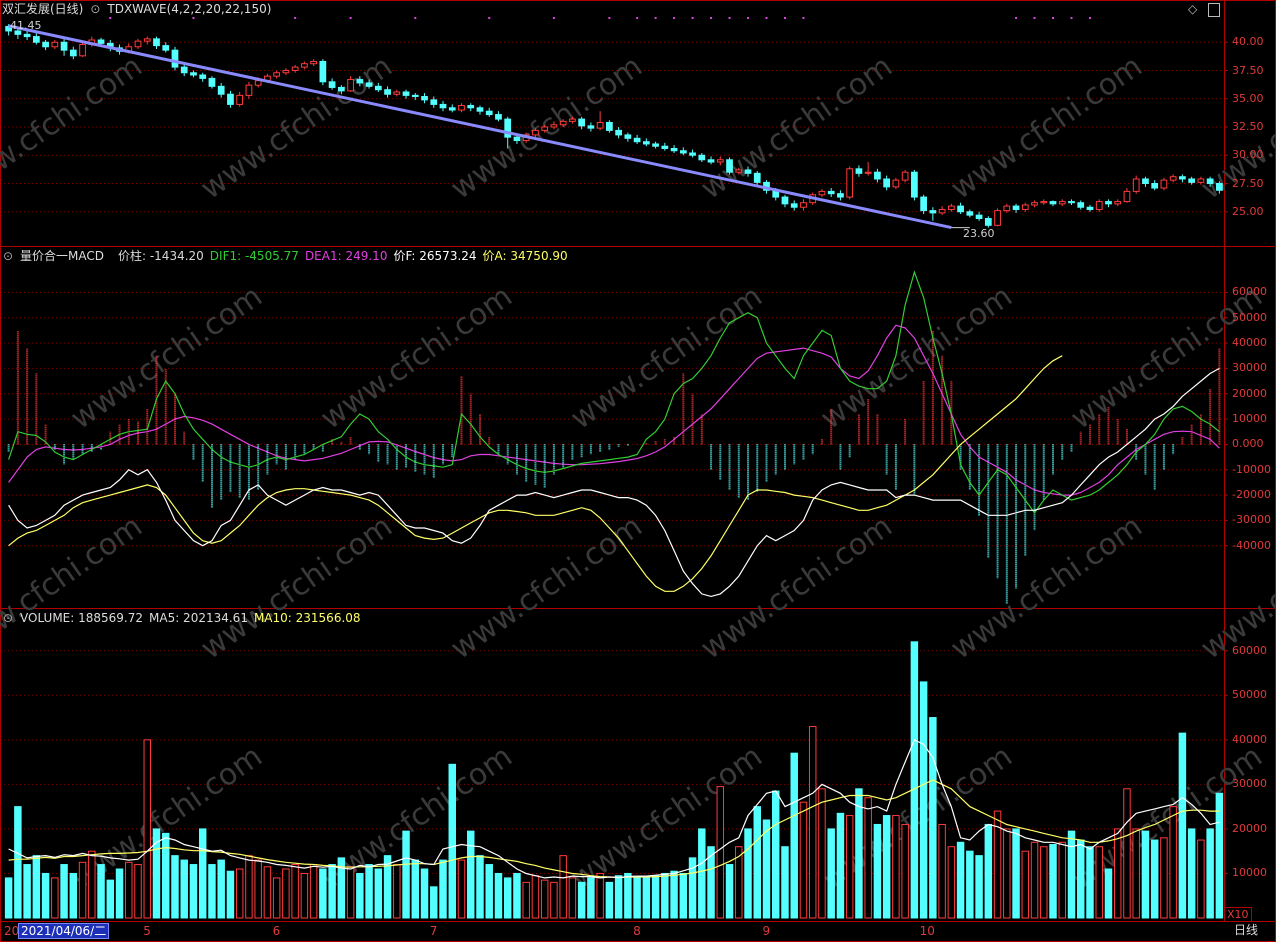 The width and height of the screenshot is (1276, 942). Describe the element at coordinates (1214, 10) in the screenshot. I see `window-box-icon` at that location.